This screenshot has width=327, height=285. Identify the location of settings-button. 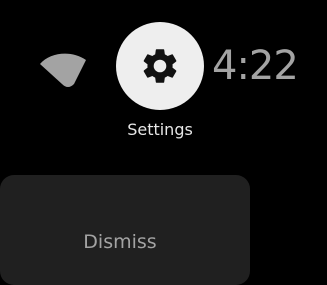
(160, 66).